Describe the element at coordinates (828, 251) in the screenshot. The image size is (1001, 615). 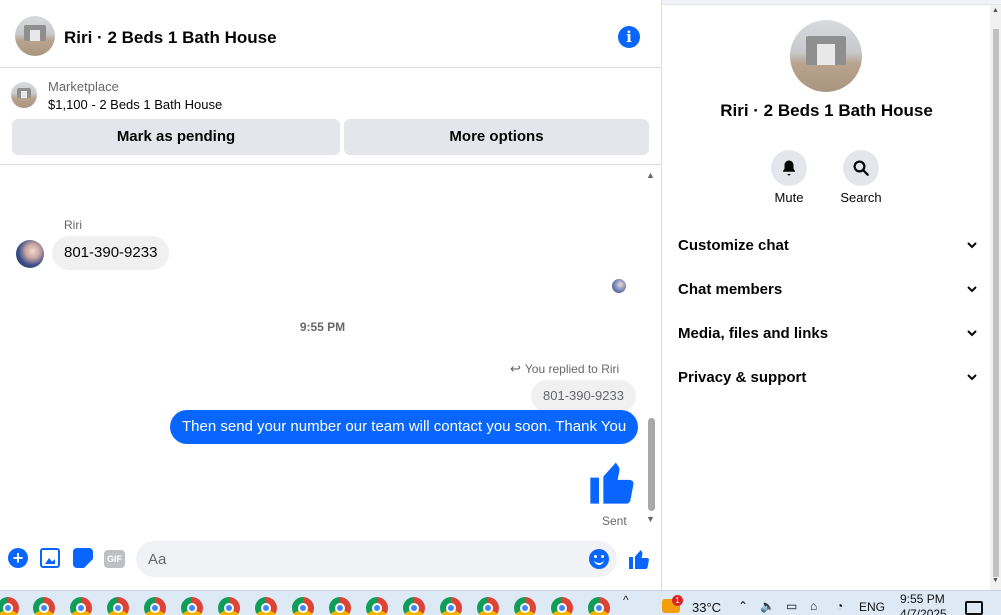
I see `customize-chat-row: Customize chat` at that location.